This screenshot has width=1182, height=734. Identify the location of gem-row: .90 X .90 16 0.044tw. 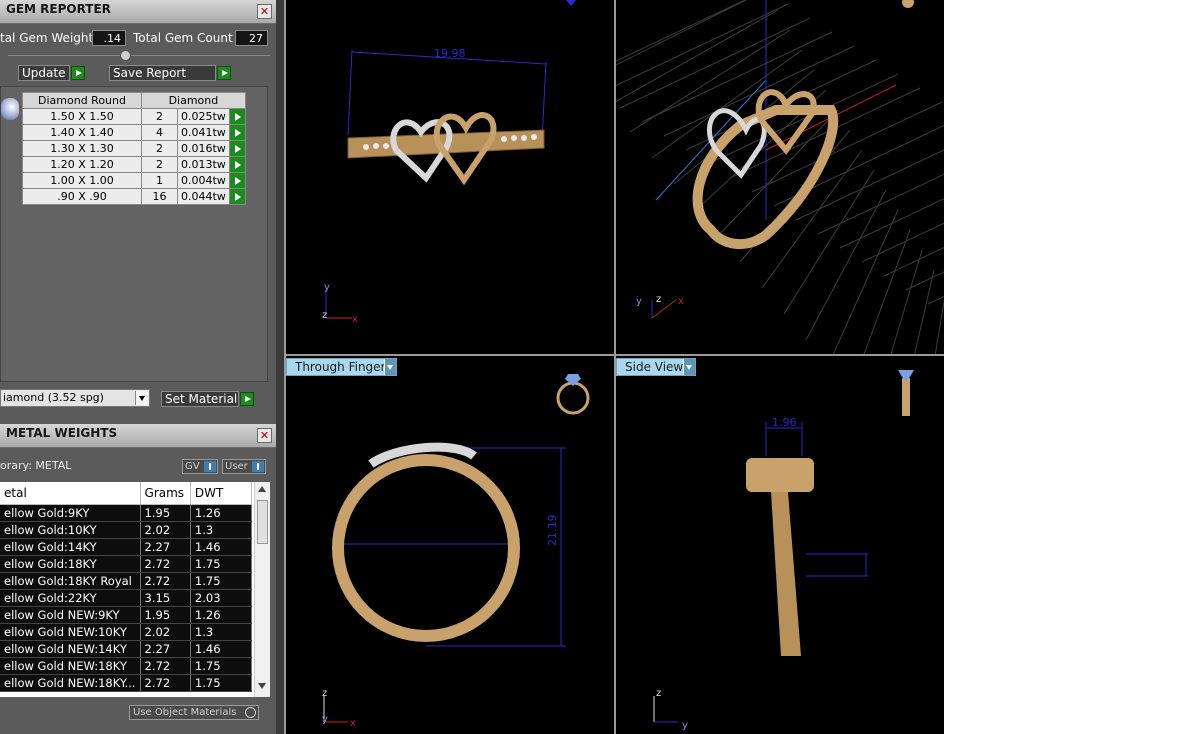
(134, 196).